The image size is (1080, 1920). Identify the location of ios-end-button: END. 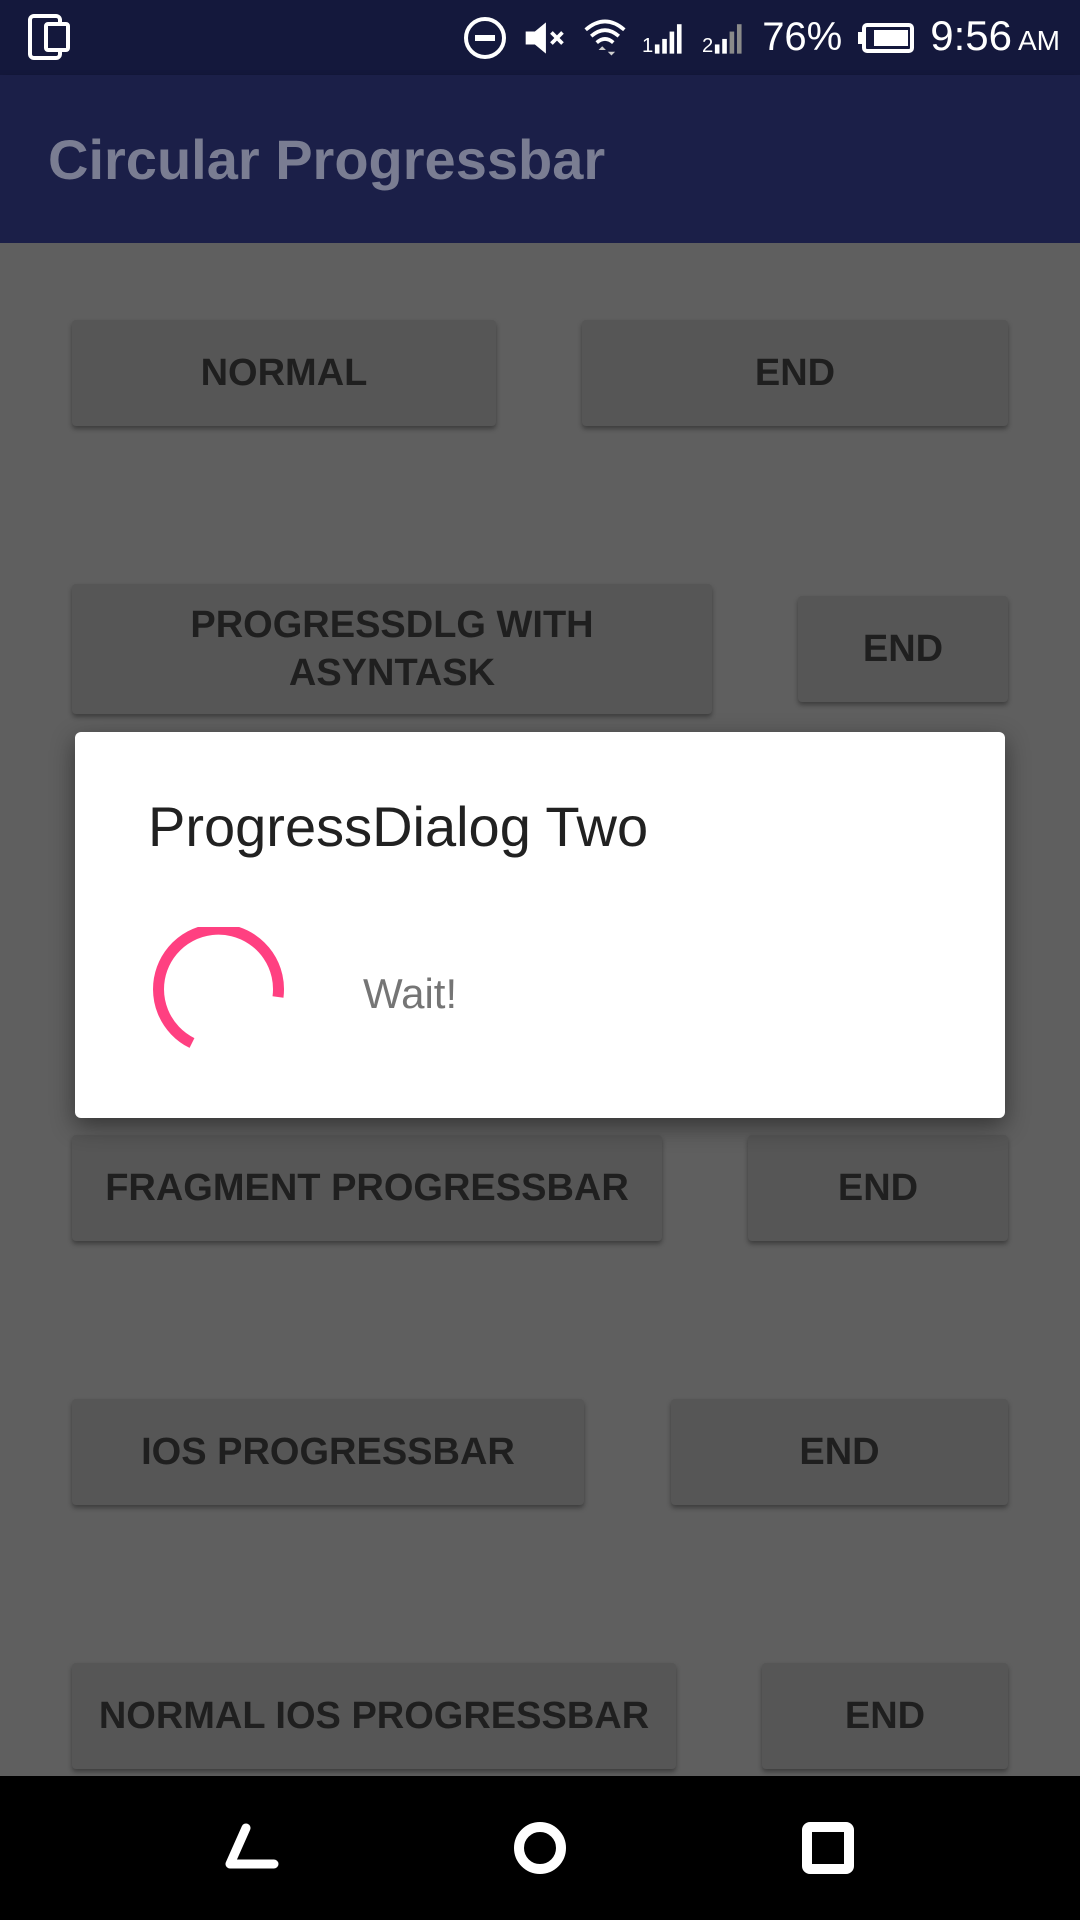
(839, 1452).